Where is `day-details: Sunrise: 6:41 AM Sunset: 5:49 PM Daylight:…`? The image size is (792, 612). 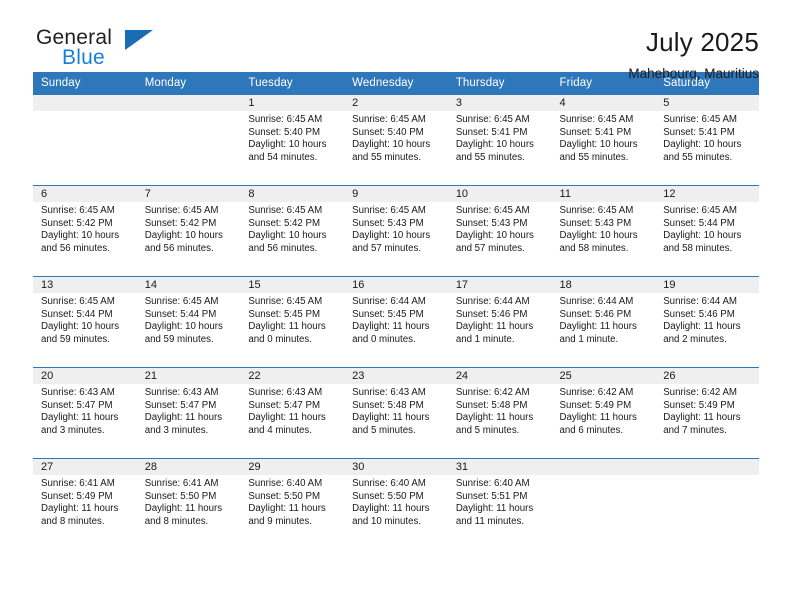
day-details: Sunrise: 6:41 AM Sunset: 5:49 PM Daylight:… is located at coordinates (85, 501).